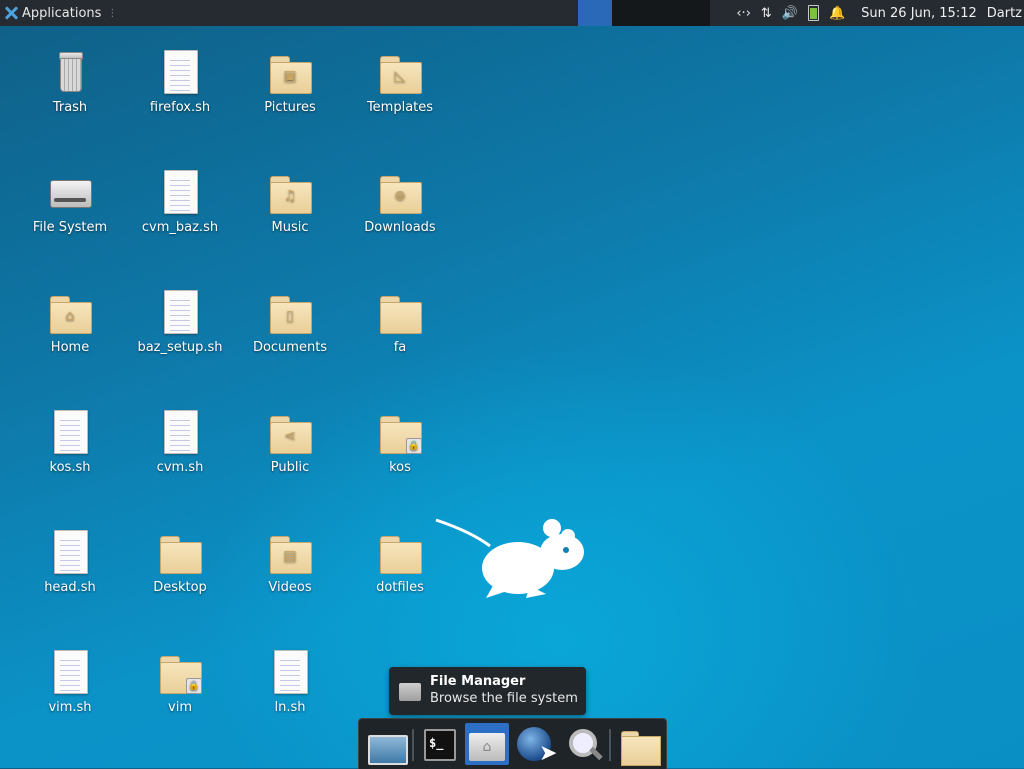  I want to click on desktop-icon-label: Videos, so click(290, 587).